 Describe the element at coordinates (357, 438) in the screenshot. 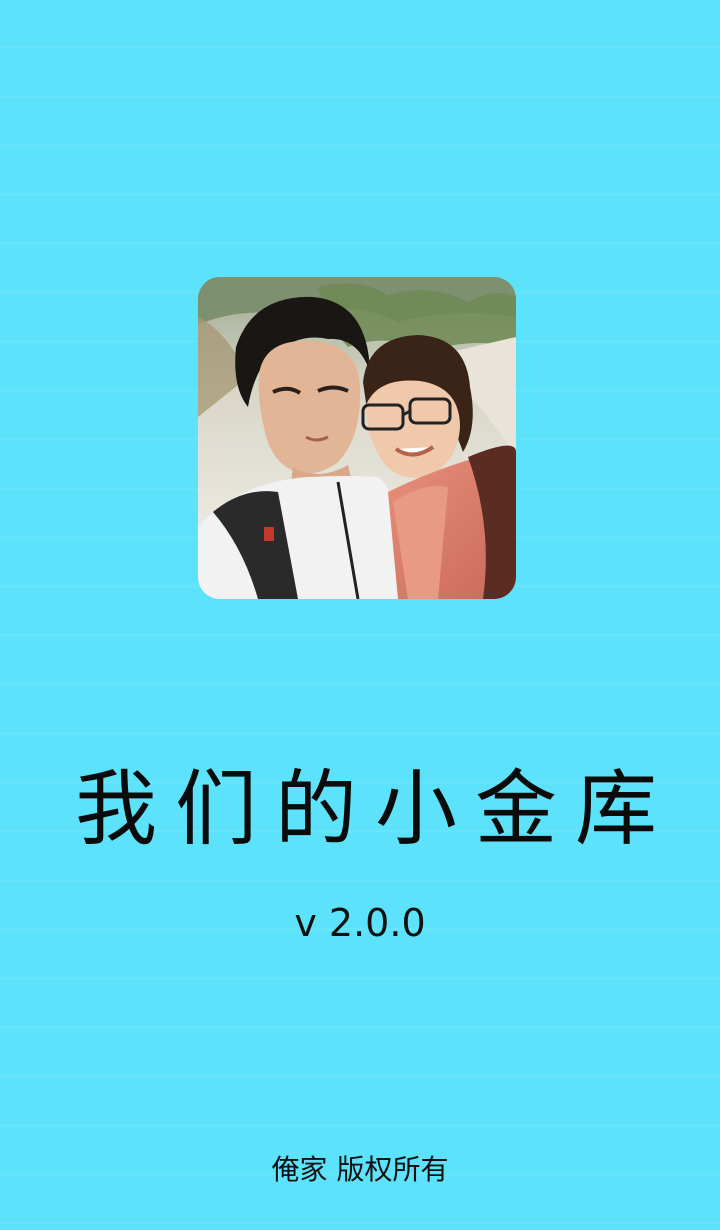

I see `couple-photo` at that location.